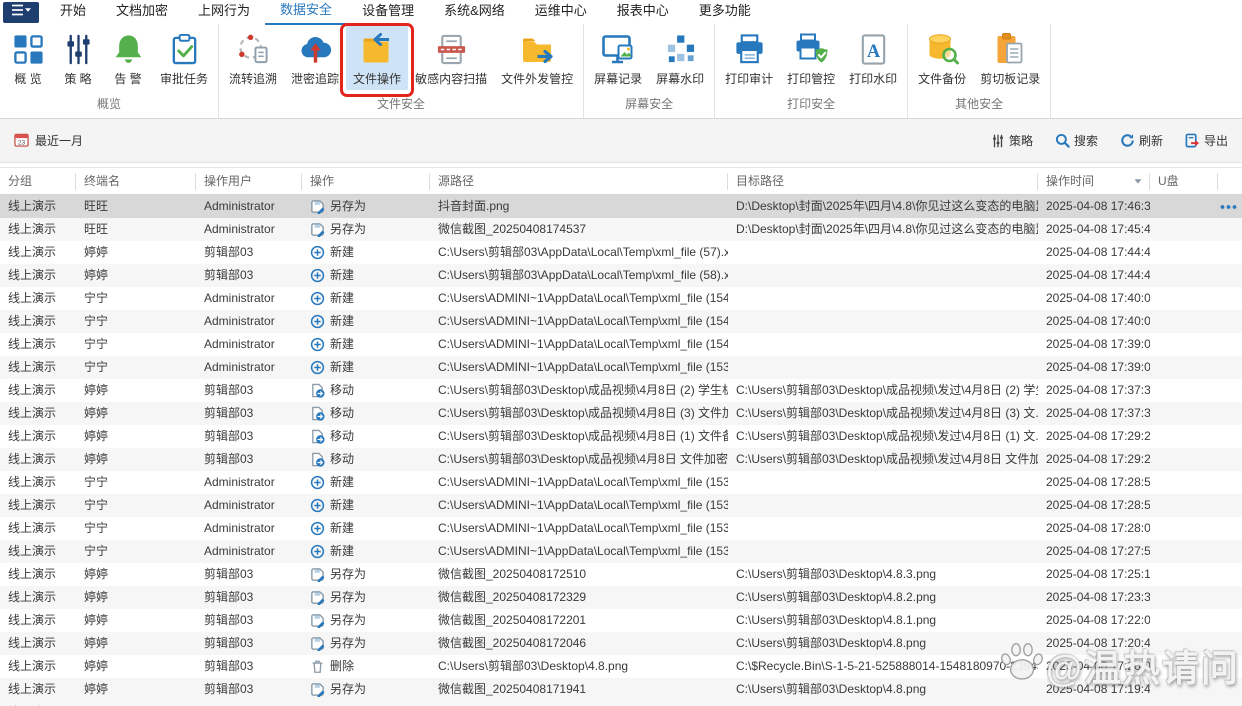 Image resolution: width=1242 pixels, height=706 pixels. Describe the element at coordinates (229, 666) in the screenshot. I see `cell-user: 剪辑部03` at that location.